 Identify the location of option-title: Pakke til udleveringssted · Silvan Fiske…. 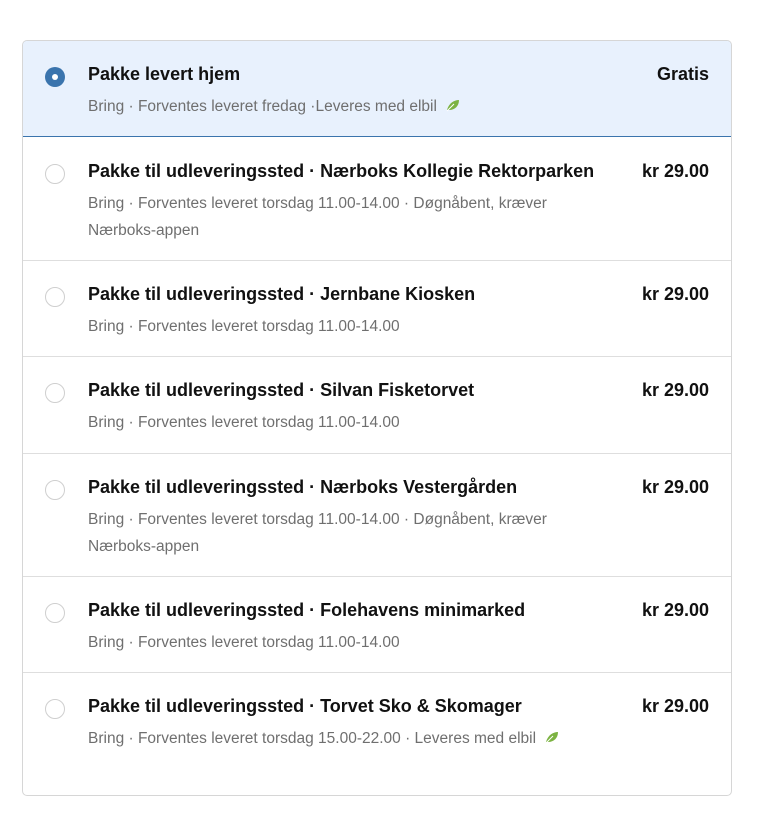
(281, 390).